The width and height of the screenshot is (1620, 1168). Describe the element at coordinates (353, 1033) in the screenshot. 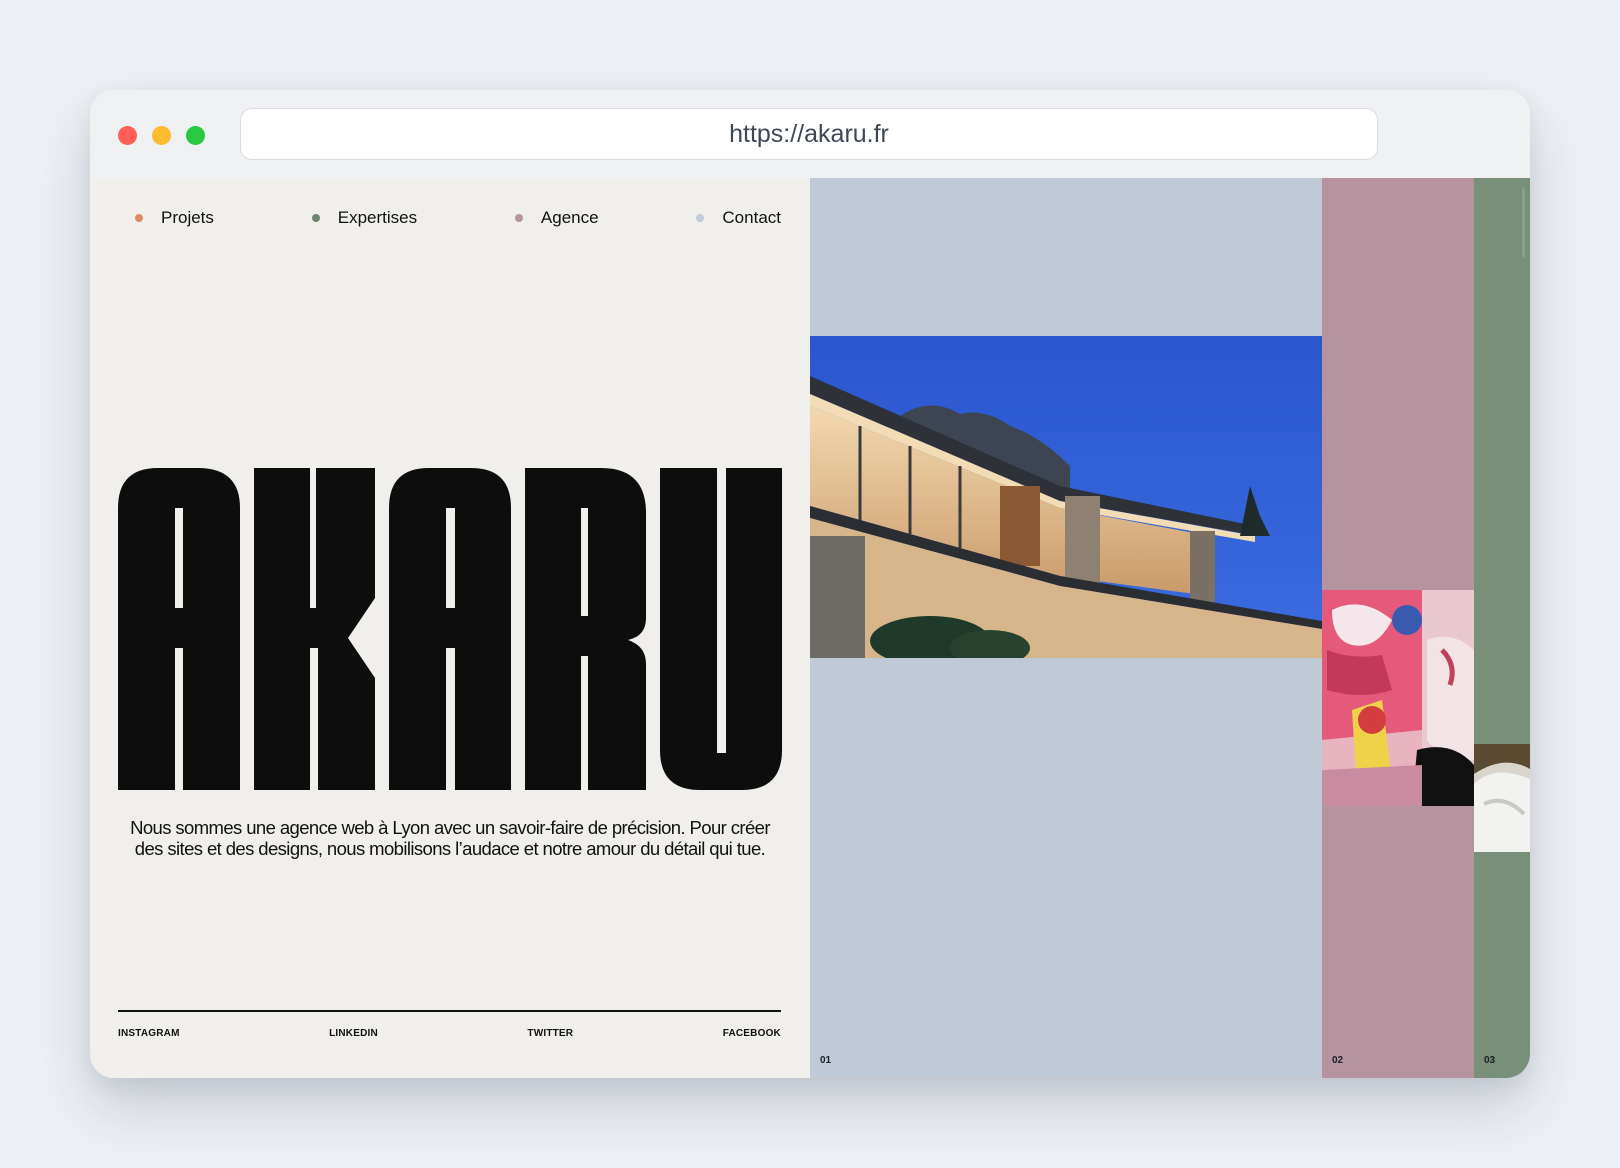

I see `social-link-linkedin: LINKEDIN` at that location.